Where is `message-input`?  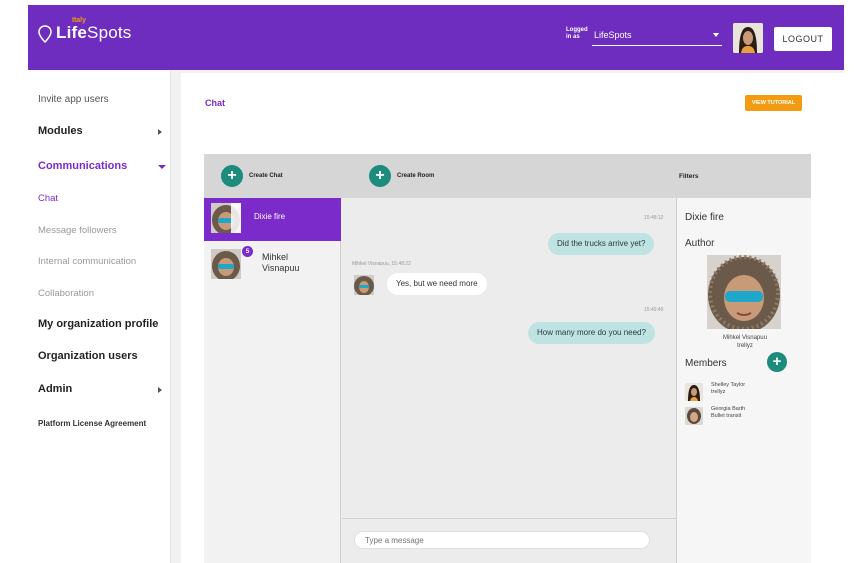
message-input is located at coordinates (502, 540).